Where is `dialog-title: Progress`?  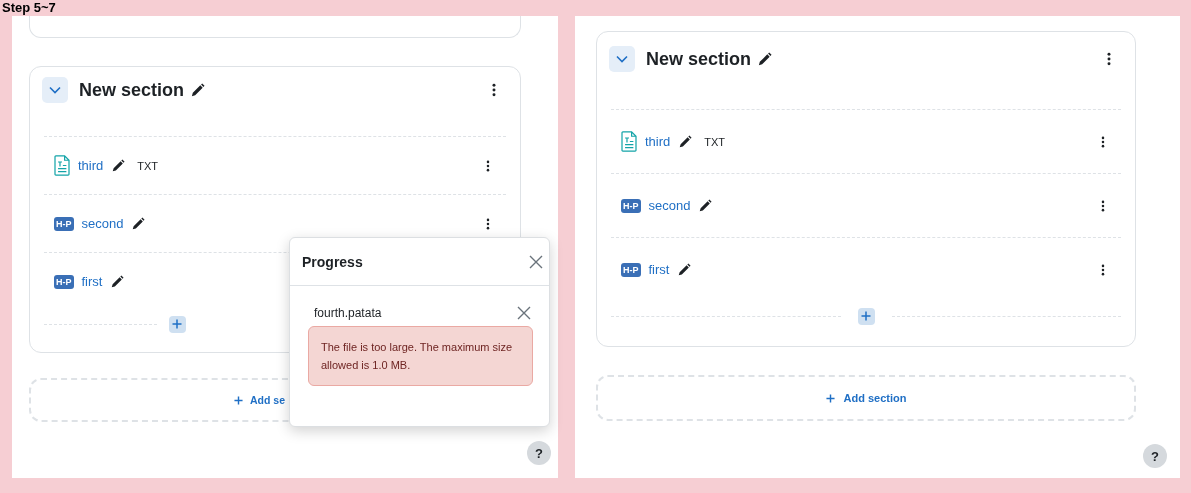 dialog-title: Progress is located at coordinates (332, 261).